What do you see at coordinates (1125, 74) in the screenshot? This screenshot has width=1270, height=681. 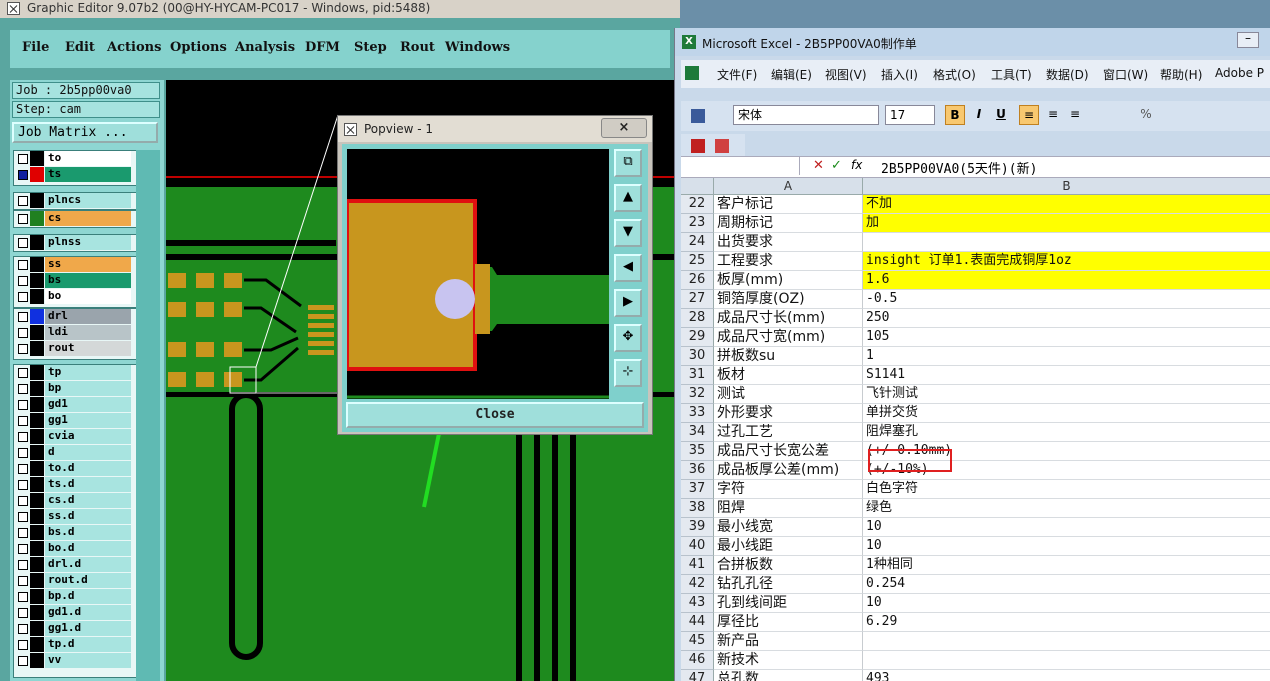 I see `xl-menu-window: 窗口(W)` at bounding box center [1125, 74].